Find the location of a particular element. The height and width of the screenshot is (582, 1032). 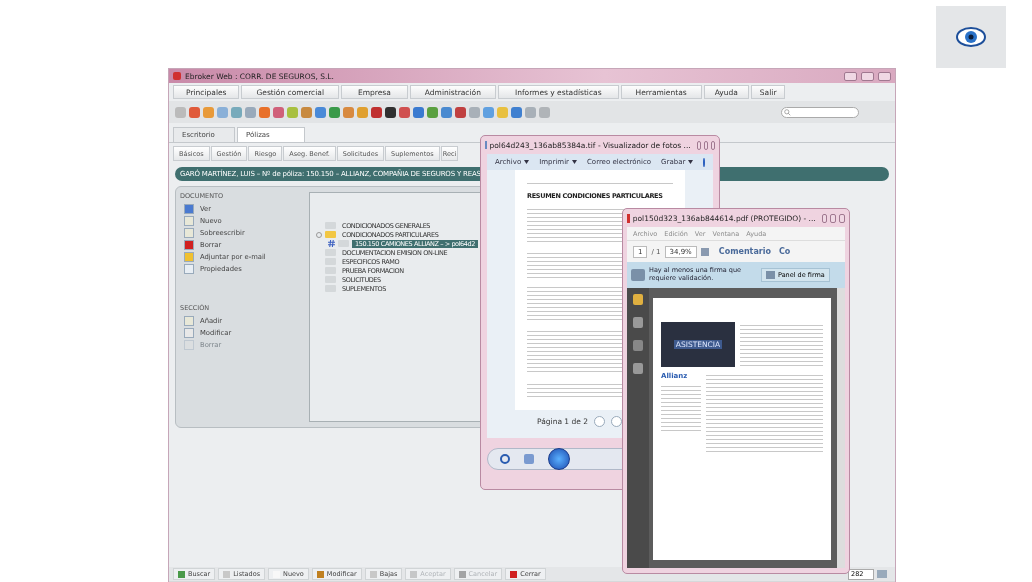

magnifier-icon is located at coordinates (638, 275).